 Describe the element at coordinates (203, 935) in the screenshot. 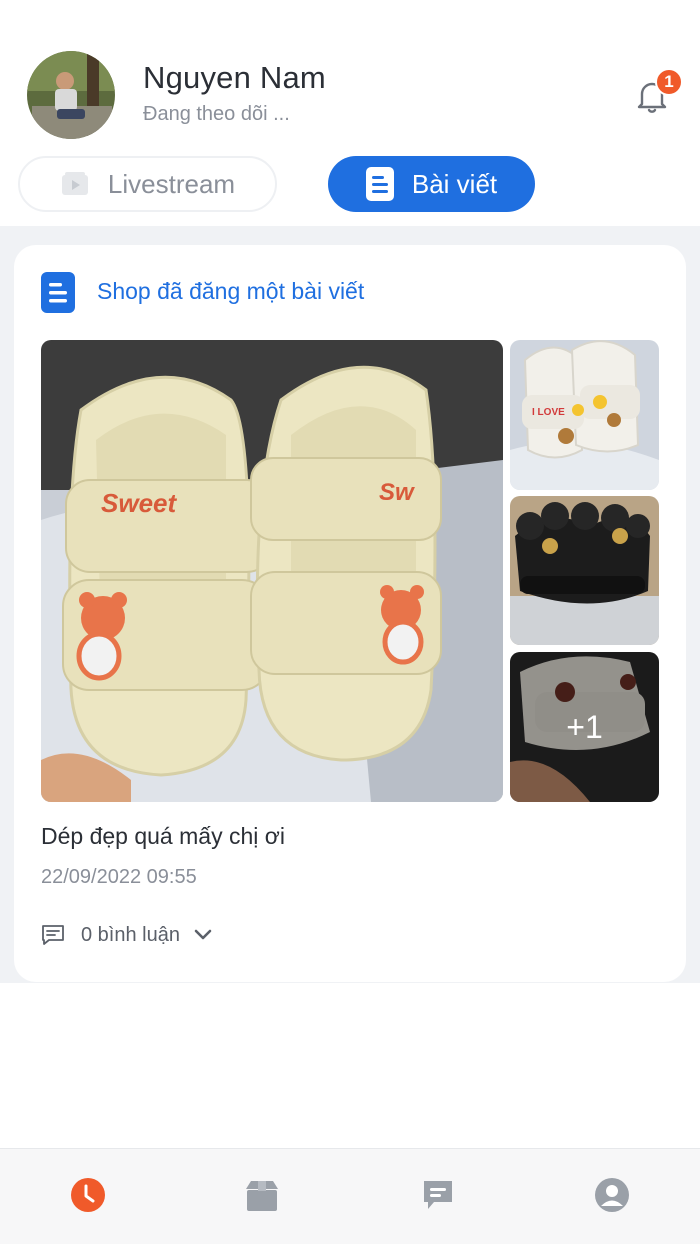

I see `chevron-down-icon` at that location.